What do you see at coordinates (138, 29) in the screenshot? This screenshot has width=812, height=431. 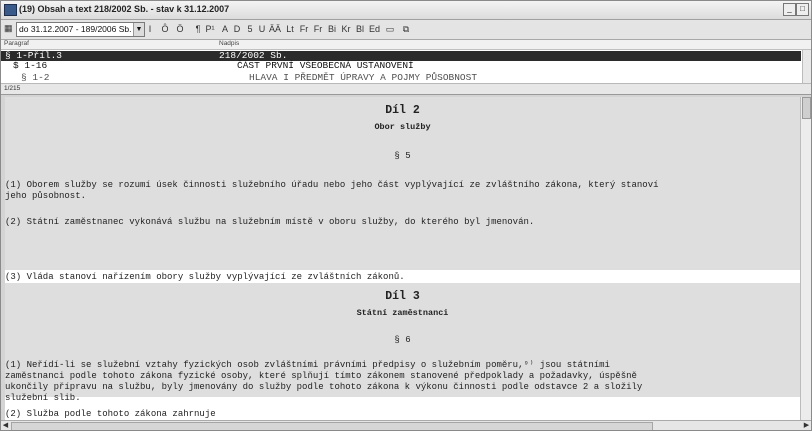 I see `chevron-down-icon: ▼` at bounding box center [138, 29].